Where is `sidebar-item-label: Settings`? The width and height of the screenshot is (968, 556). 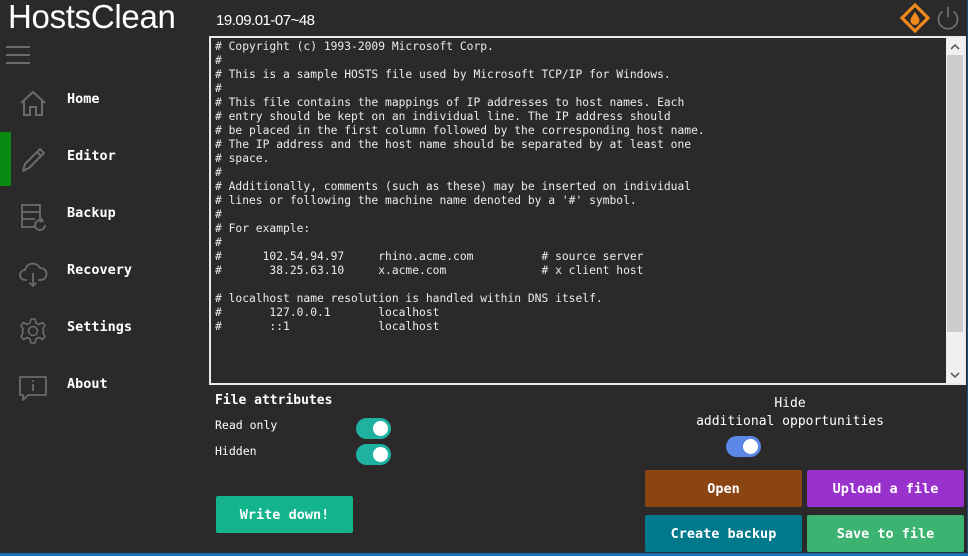
sidebar-item-label: Settings is located at coordinates (100, 327).